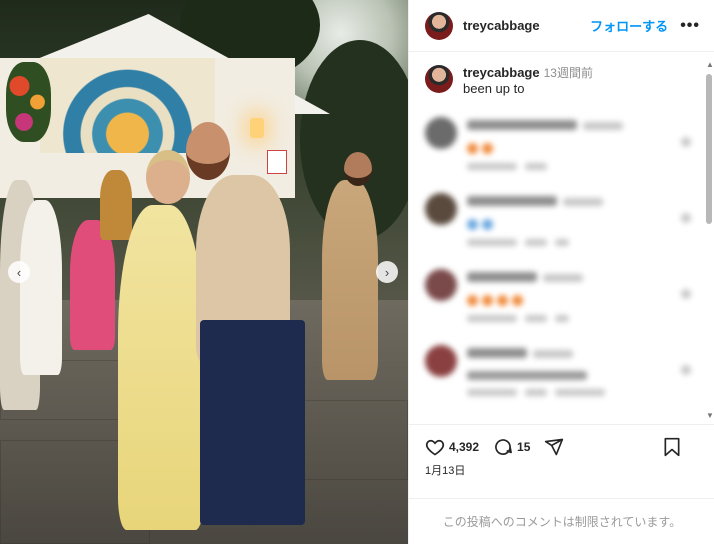 The height and width of the screenshot is (544, 714). Describe the element at coordinates (710, 64) in the screenshot. I see `scroll-up-icon: ▲` at that location.